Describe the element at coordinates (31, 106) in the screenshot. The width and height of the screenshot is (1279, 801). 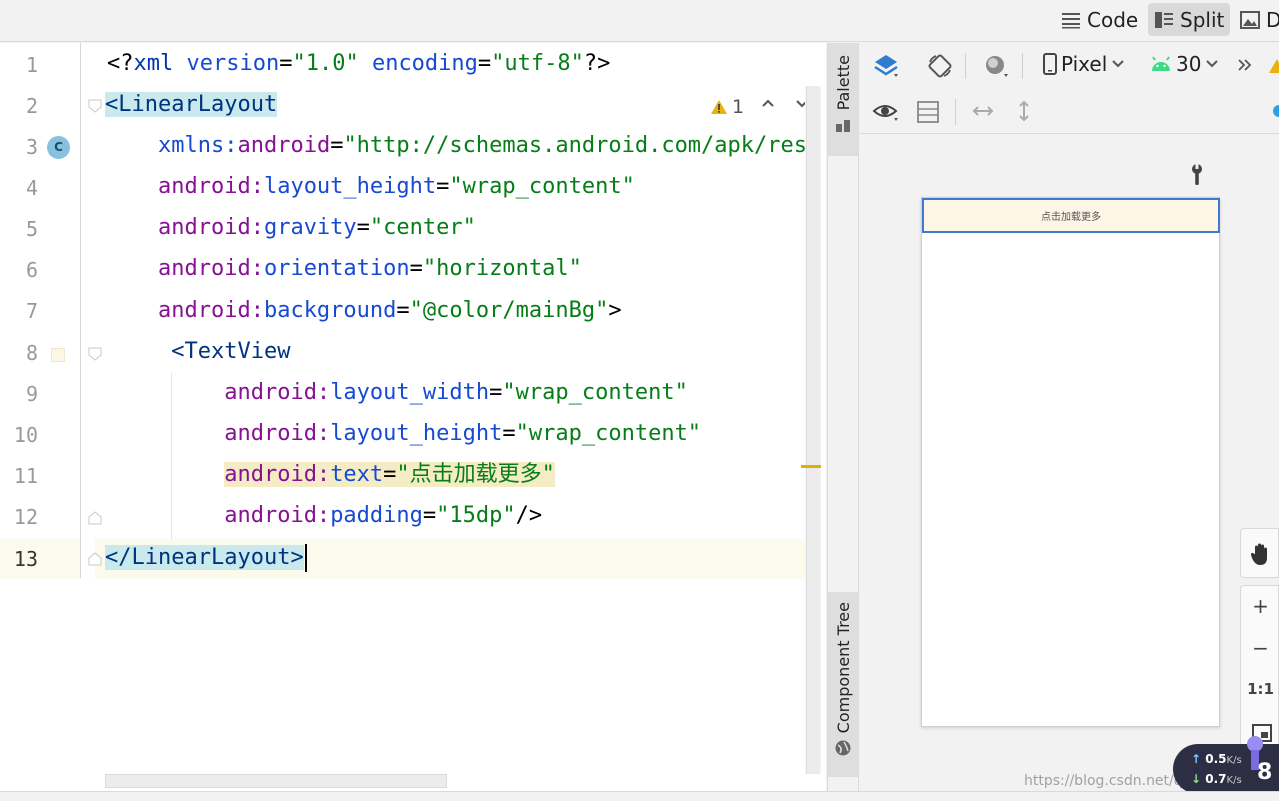
I see `line-number: 2` at that location.